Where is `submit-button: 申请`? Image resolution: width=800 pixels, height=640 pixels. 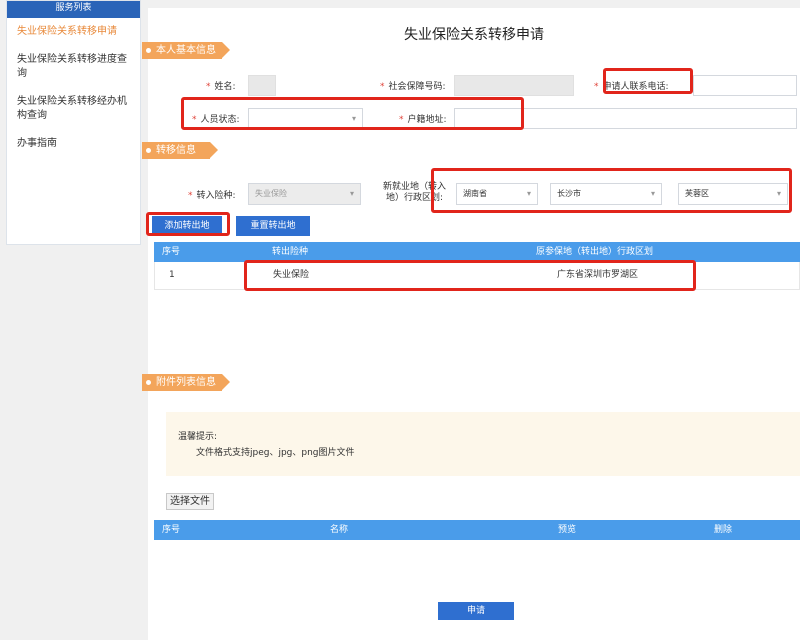
submit-button: 申请 is located at coordinates (476, 611).